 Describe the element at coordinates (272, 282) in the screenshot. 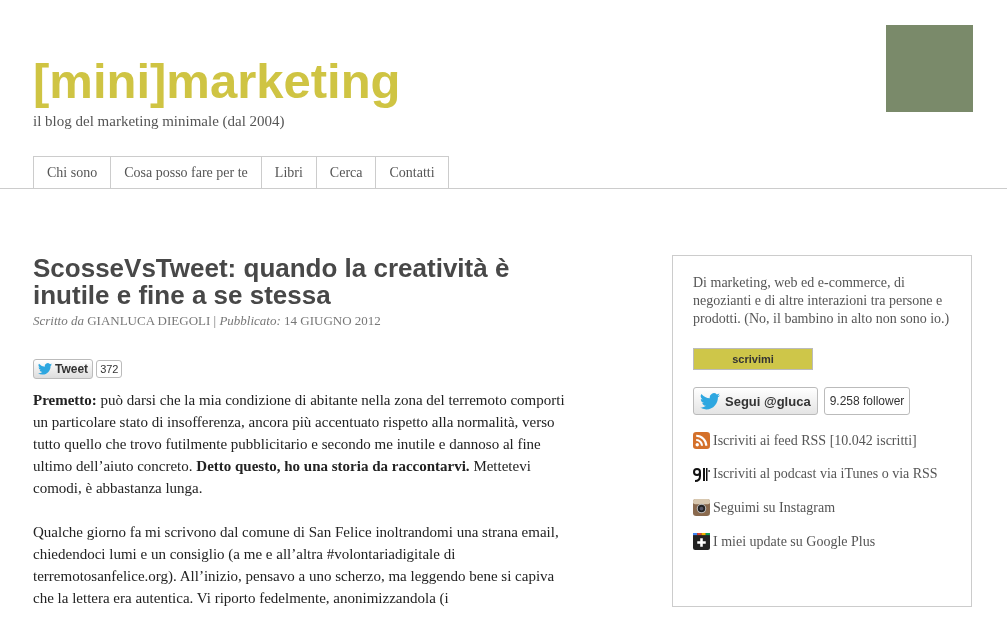

I see `post-title: ScosseVsTweet: quando la creatività è inutile e fine a se stessa` at that location.